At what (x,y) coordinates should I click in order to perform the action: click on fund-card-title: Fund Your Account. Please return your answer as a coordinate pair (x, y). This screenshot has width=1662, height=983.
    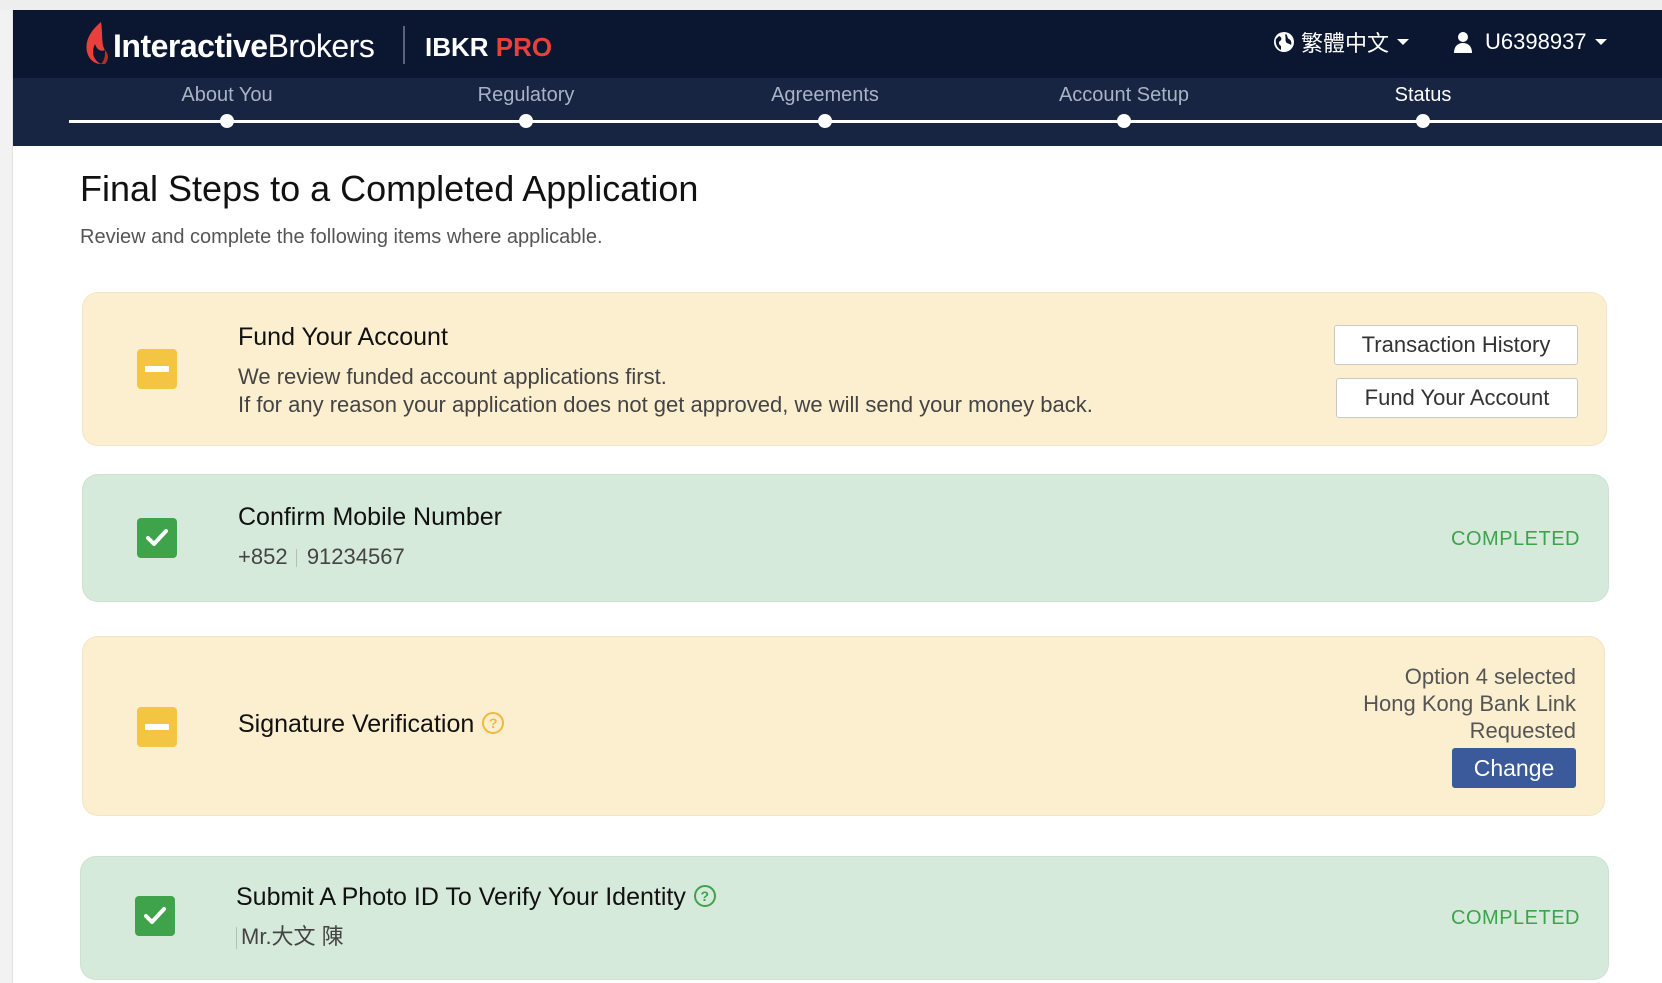
    Looking at the image, I should click on (343, 337).